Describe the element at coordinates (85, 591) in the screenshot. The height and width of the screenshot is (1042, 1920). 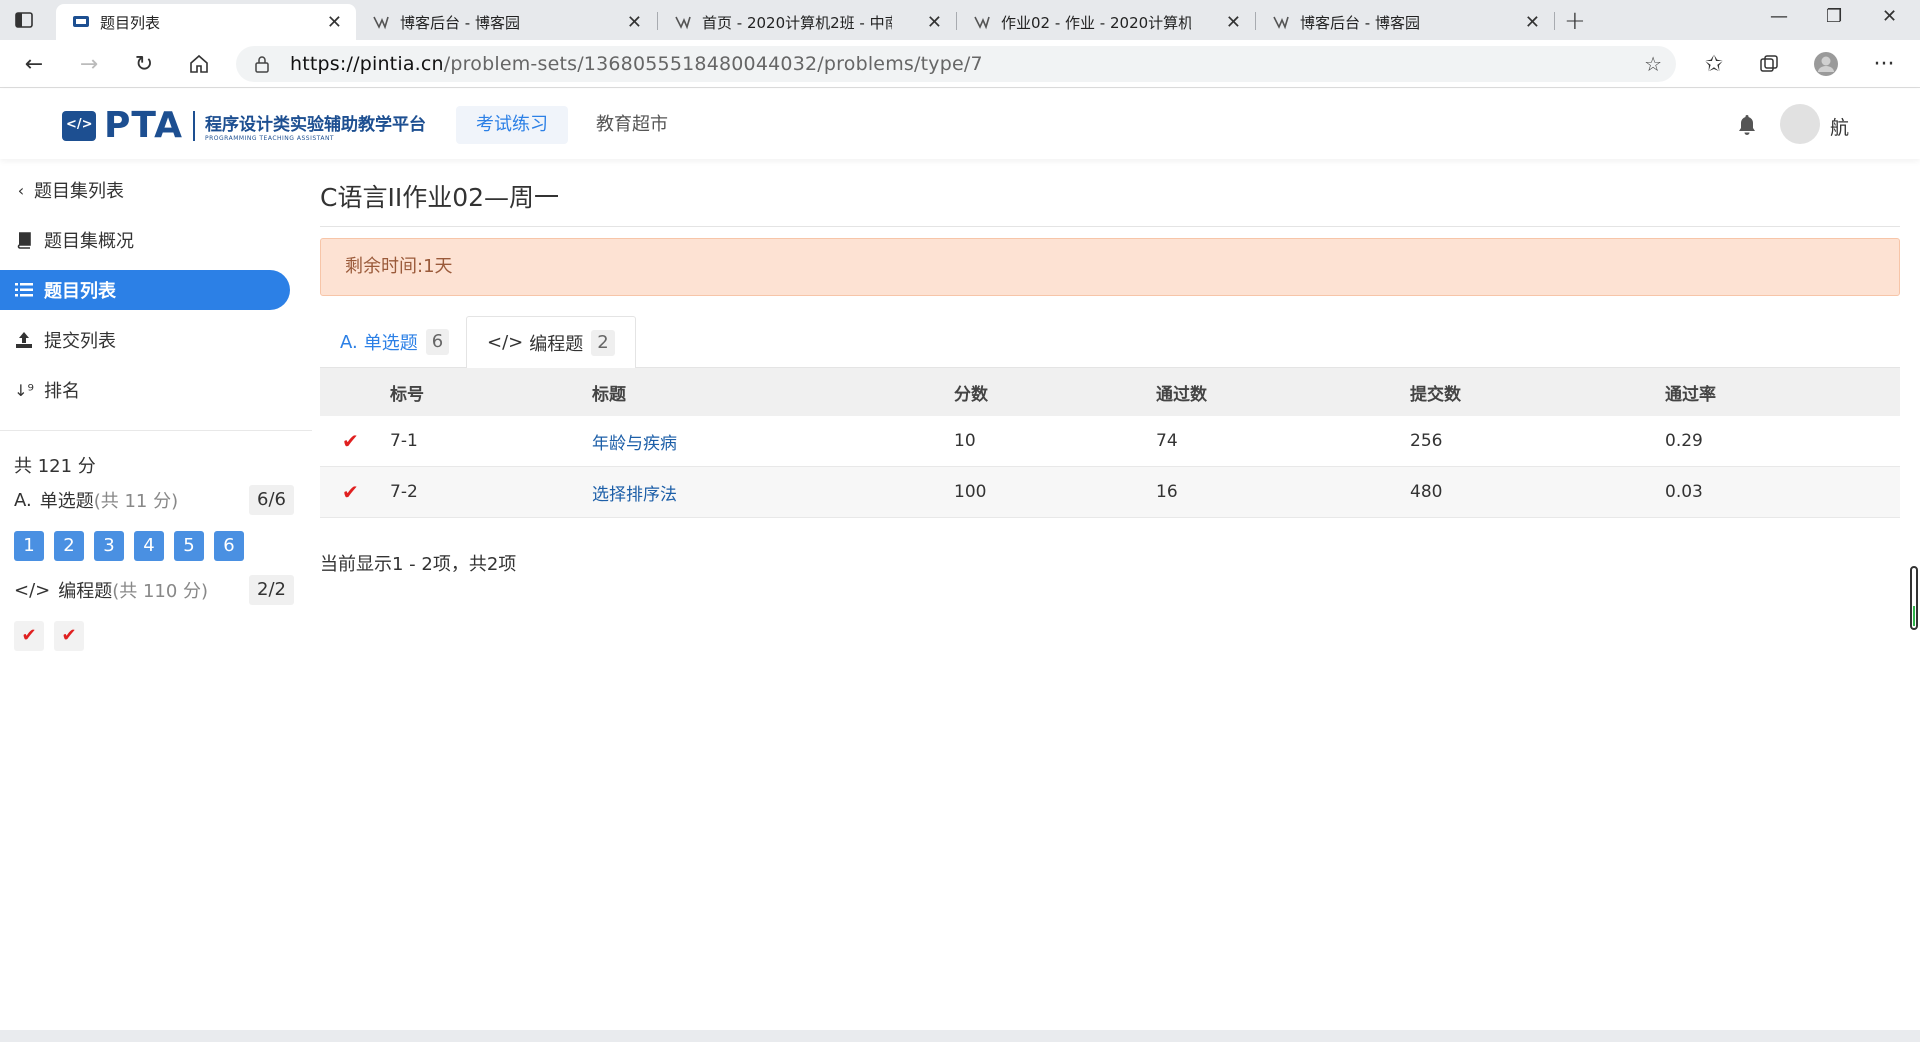
I see `programming-label: 编程题` at that location.